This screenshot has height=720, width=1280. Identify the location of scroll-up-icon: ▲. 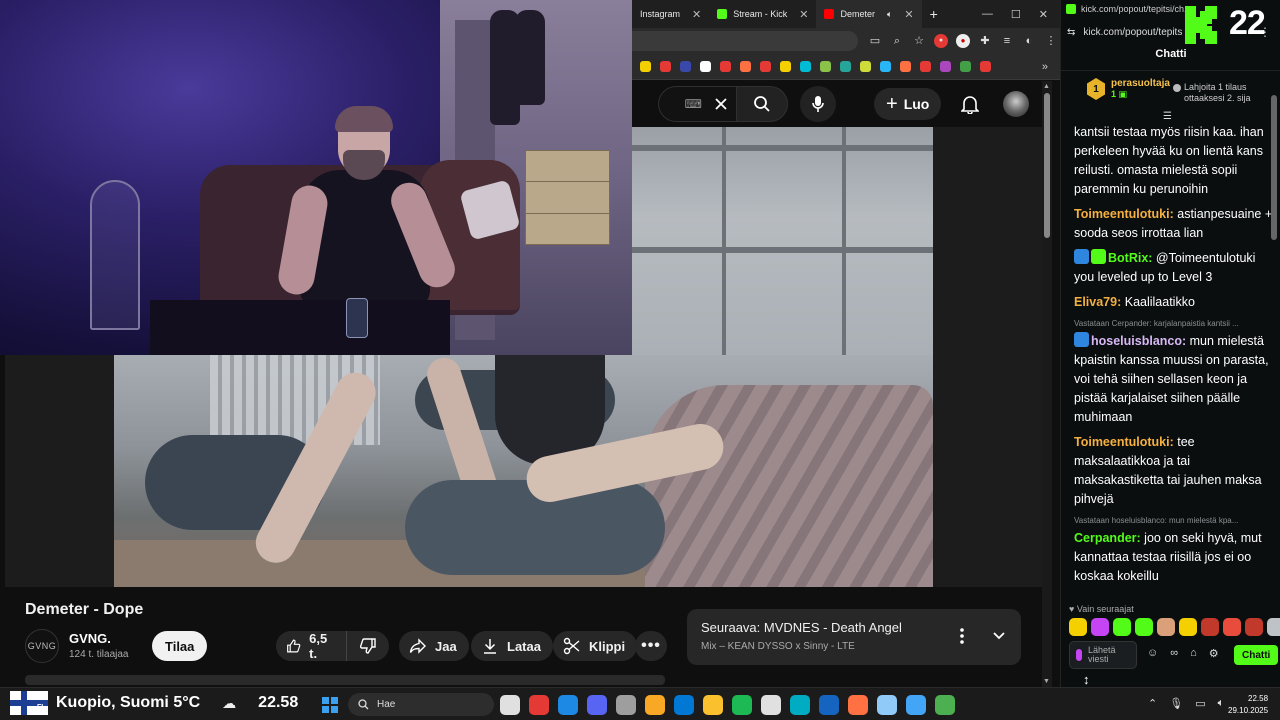
(1046, 86).